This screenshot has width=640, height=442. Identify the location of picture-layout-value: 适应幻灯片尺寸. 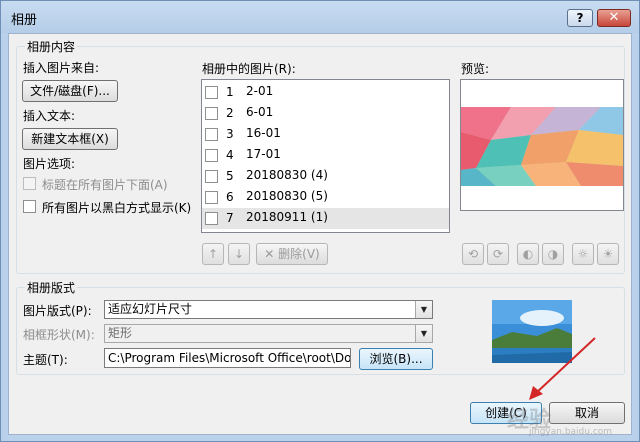
(150, 309).